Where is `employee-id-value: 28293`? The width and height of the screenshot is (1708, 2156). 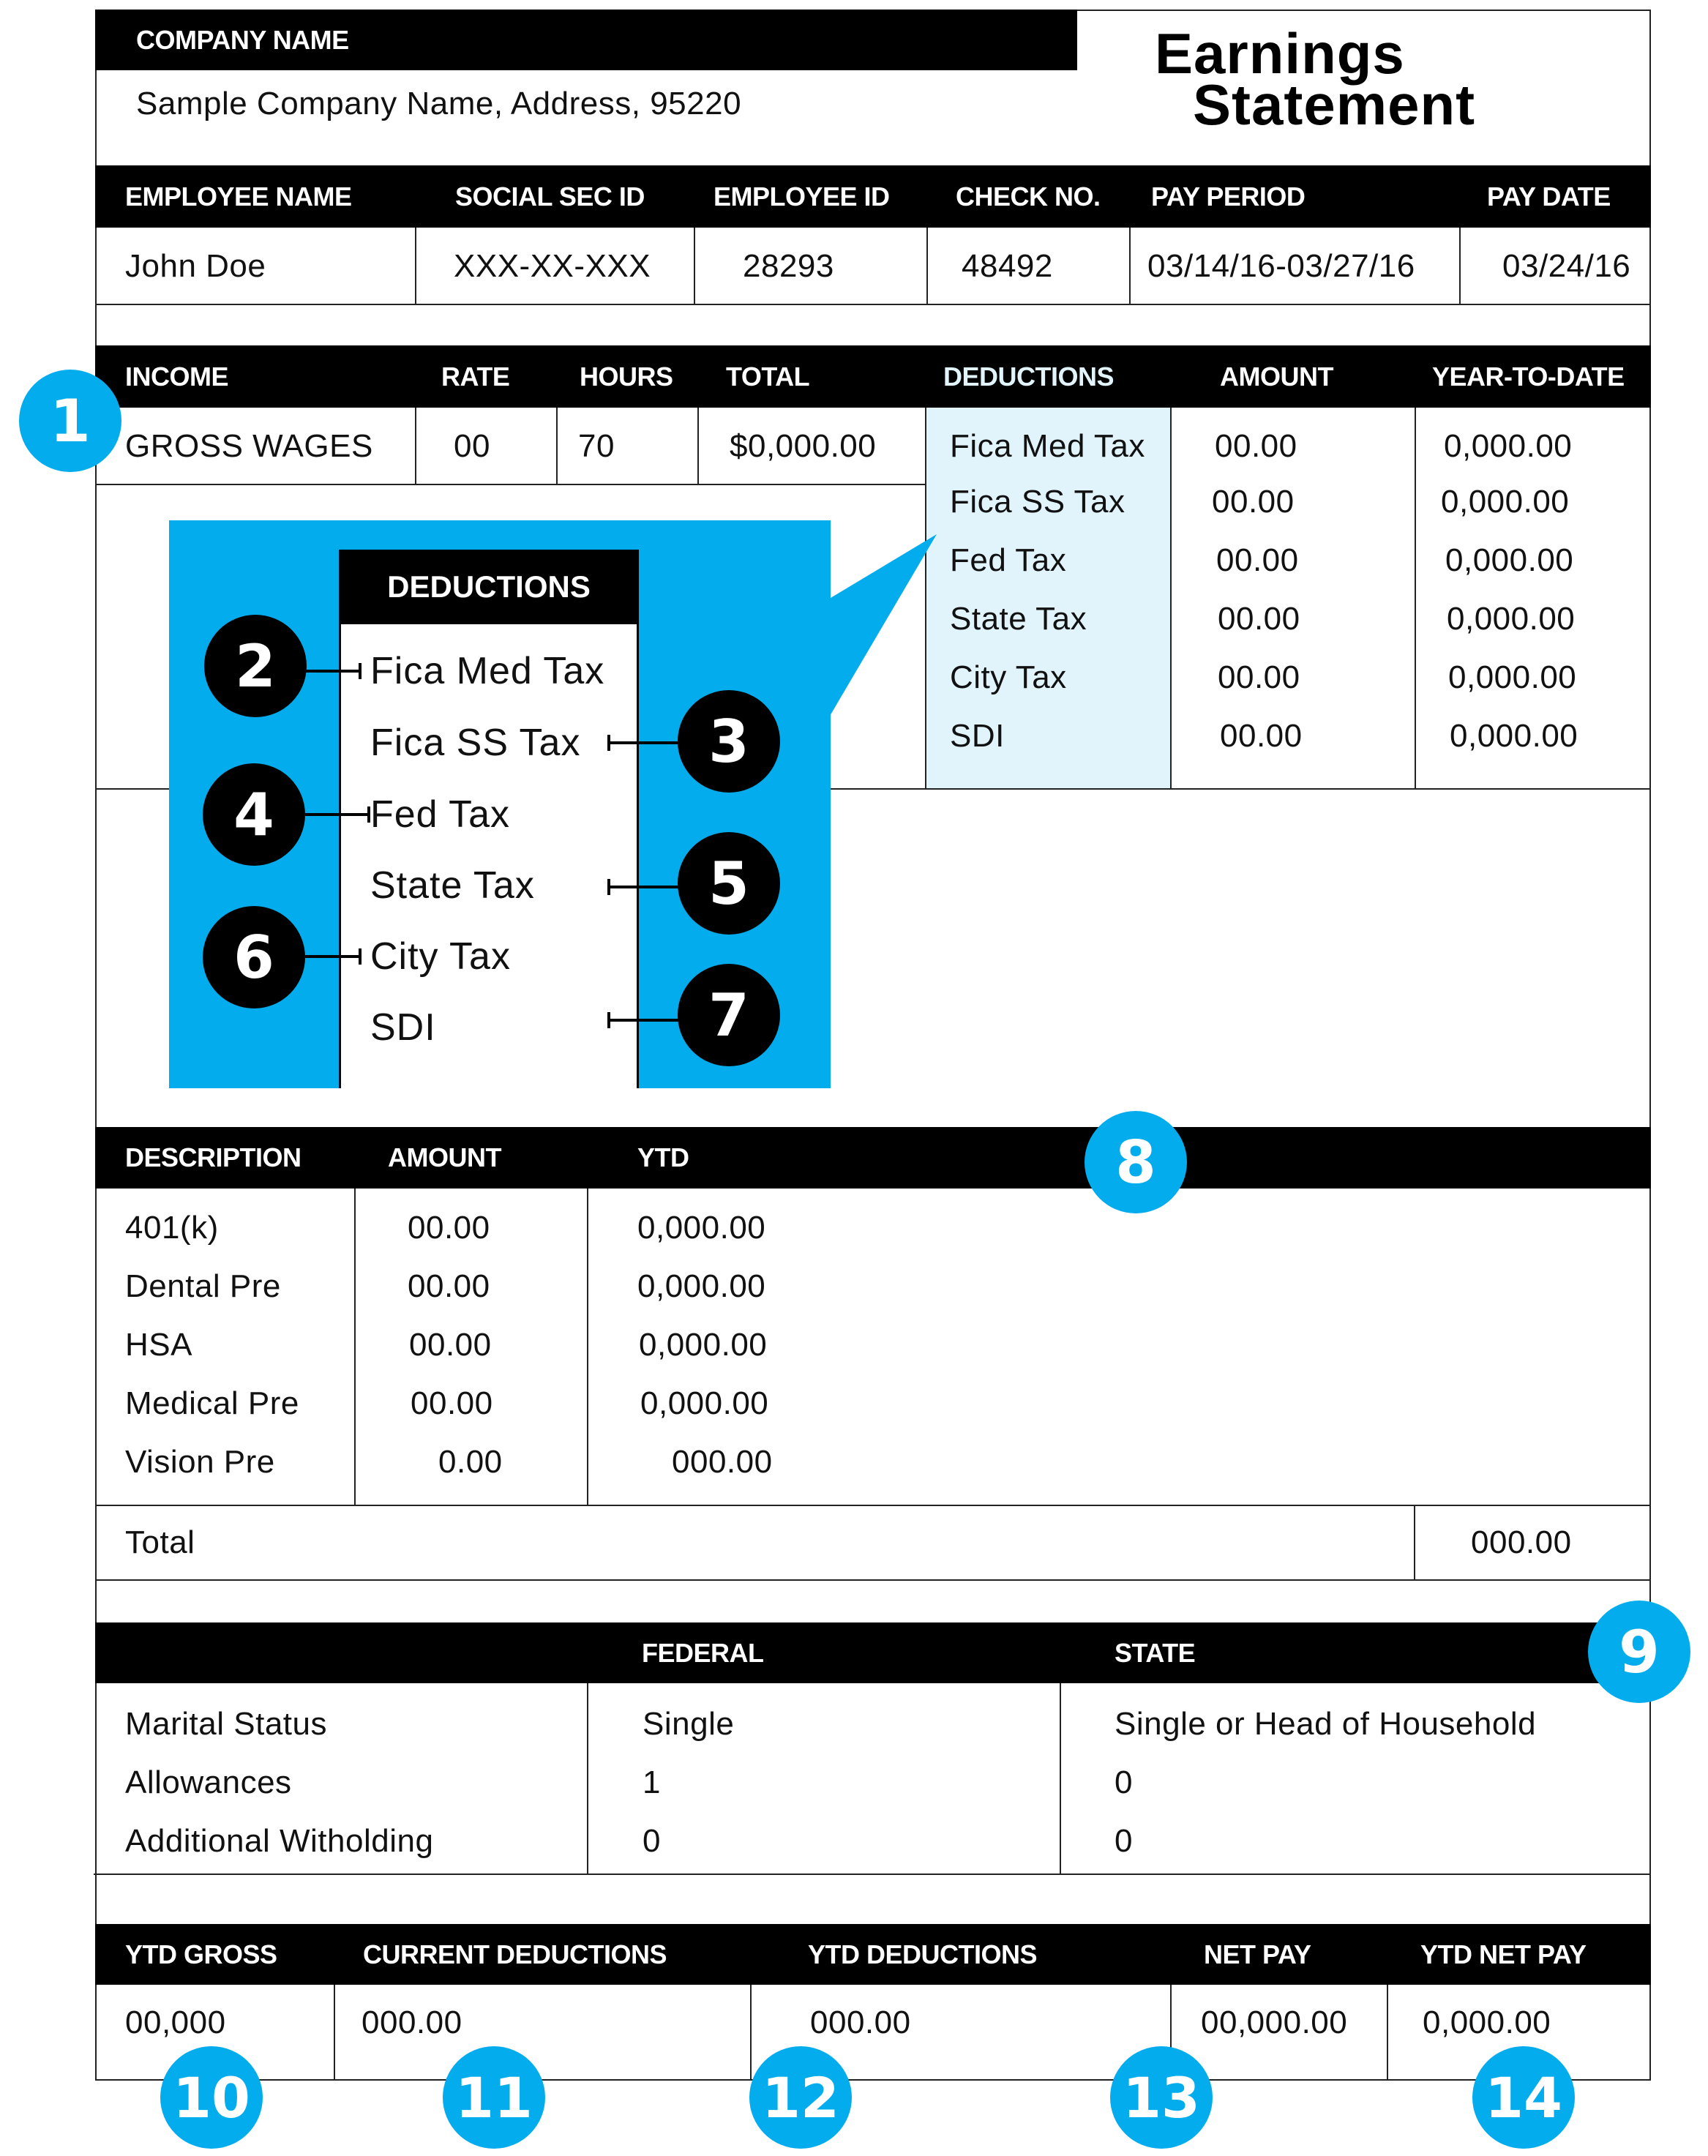
employee-id-value: 28293 is located at coordinates (788, 266).